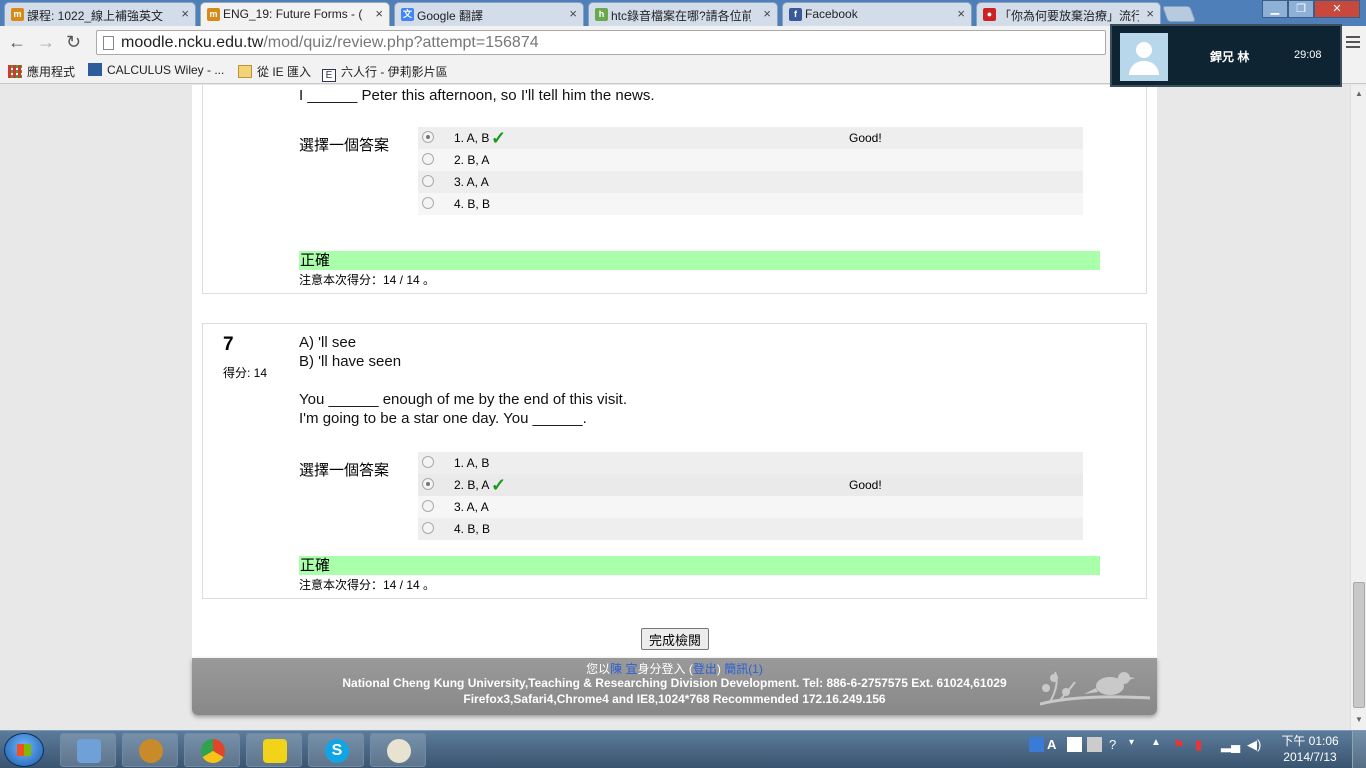 The width and height of the screenshot is (1366, 768). I want to click on action-center-icon: ⚑, so click(1180, 744).